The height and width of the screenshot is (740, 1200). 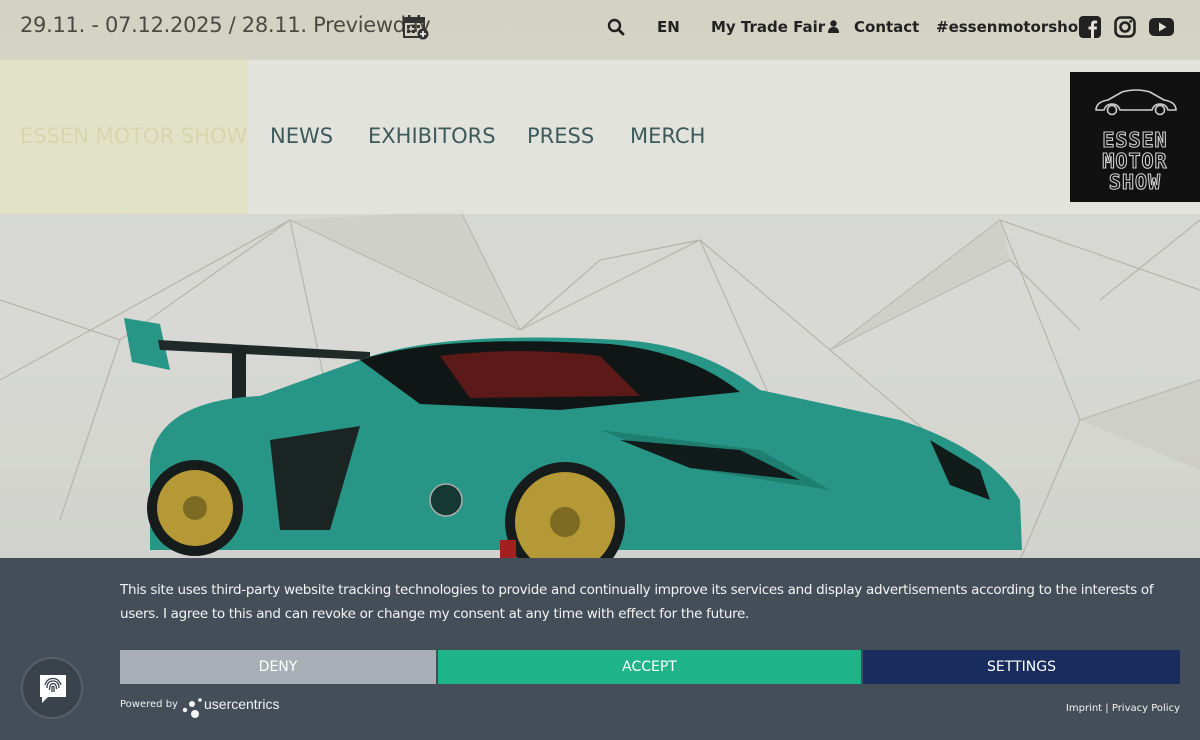 What do you see at coordinates (1125, 27) in the screenshot?
I see `instagram-icon` at bounding box center [1125, 27].